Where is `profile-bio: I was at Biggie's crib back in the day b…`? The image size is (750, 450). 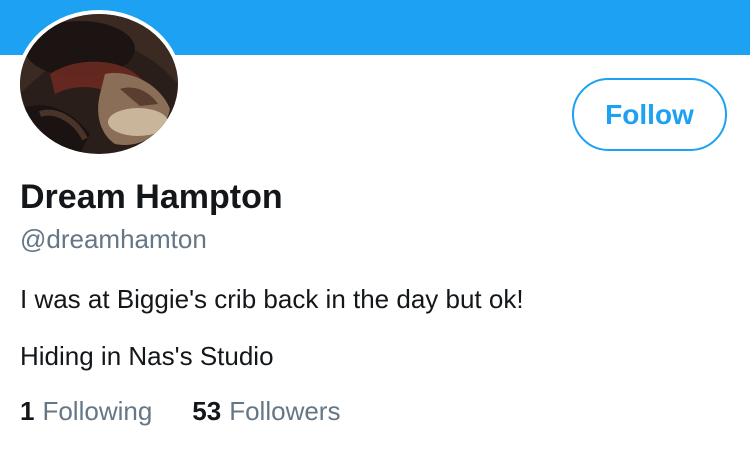
profile-bio: I was at Biggie's crib back in the day b… is located at coordinates (272, 299).